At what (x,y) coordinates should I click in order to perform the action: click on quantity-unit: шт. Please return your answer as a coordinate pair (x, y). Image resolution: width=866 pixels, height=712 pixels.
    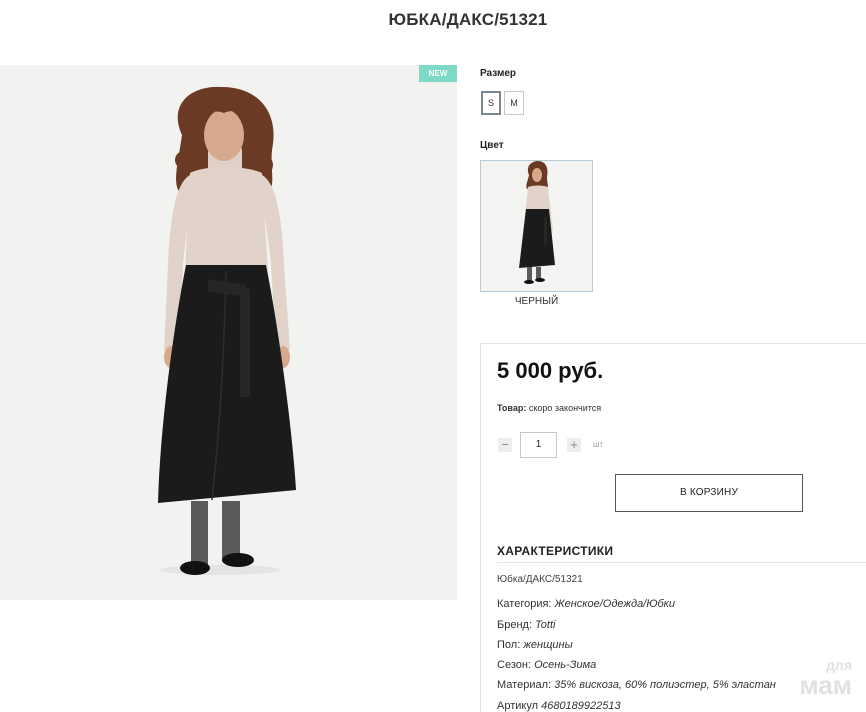
    Looking at the image, I should click on (598, 444).